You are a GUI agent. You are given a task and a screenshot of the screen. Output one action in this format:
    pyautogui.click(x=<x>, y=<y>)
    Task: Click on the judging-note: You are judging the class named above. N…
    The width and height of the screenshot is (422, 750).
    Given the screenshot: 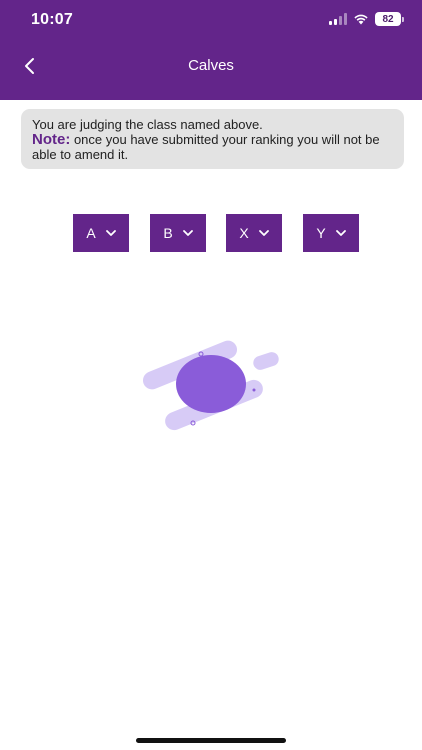 What is the action you would take?
    pyautogui.click(x=212, y=139)
    